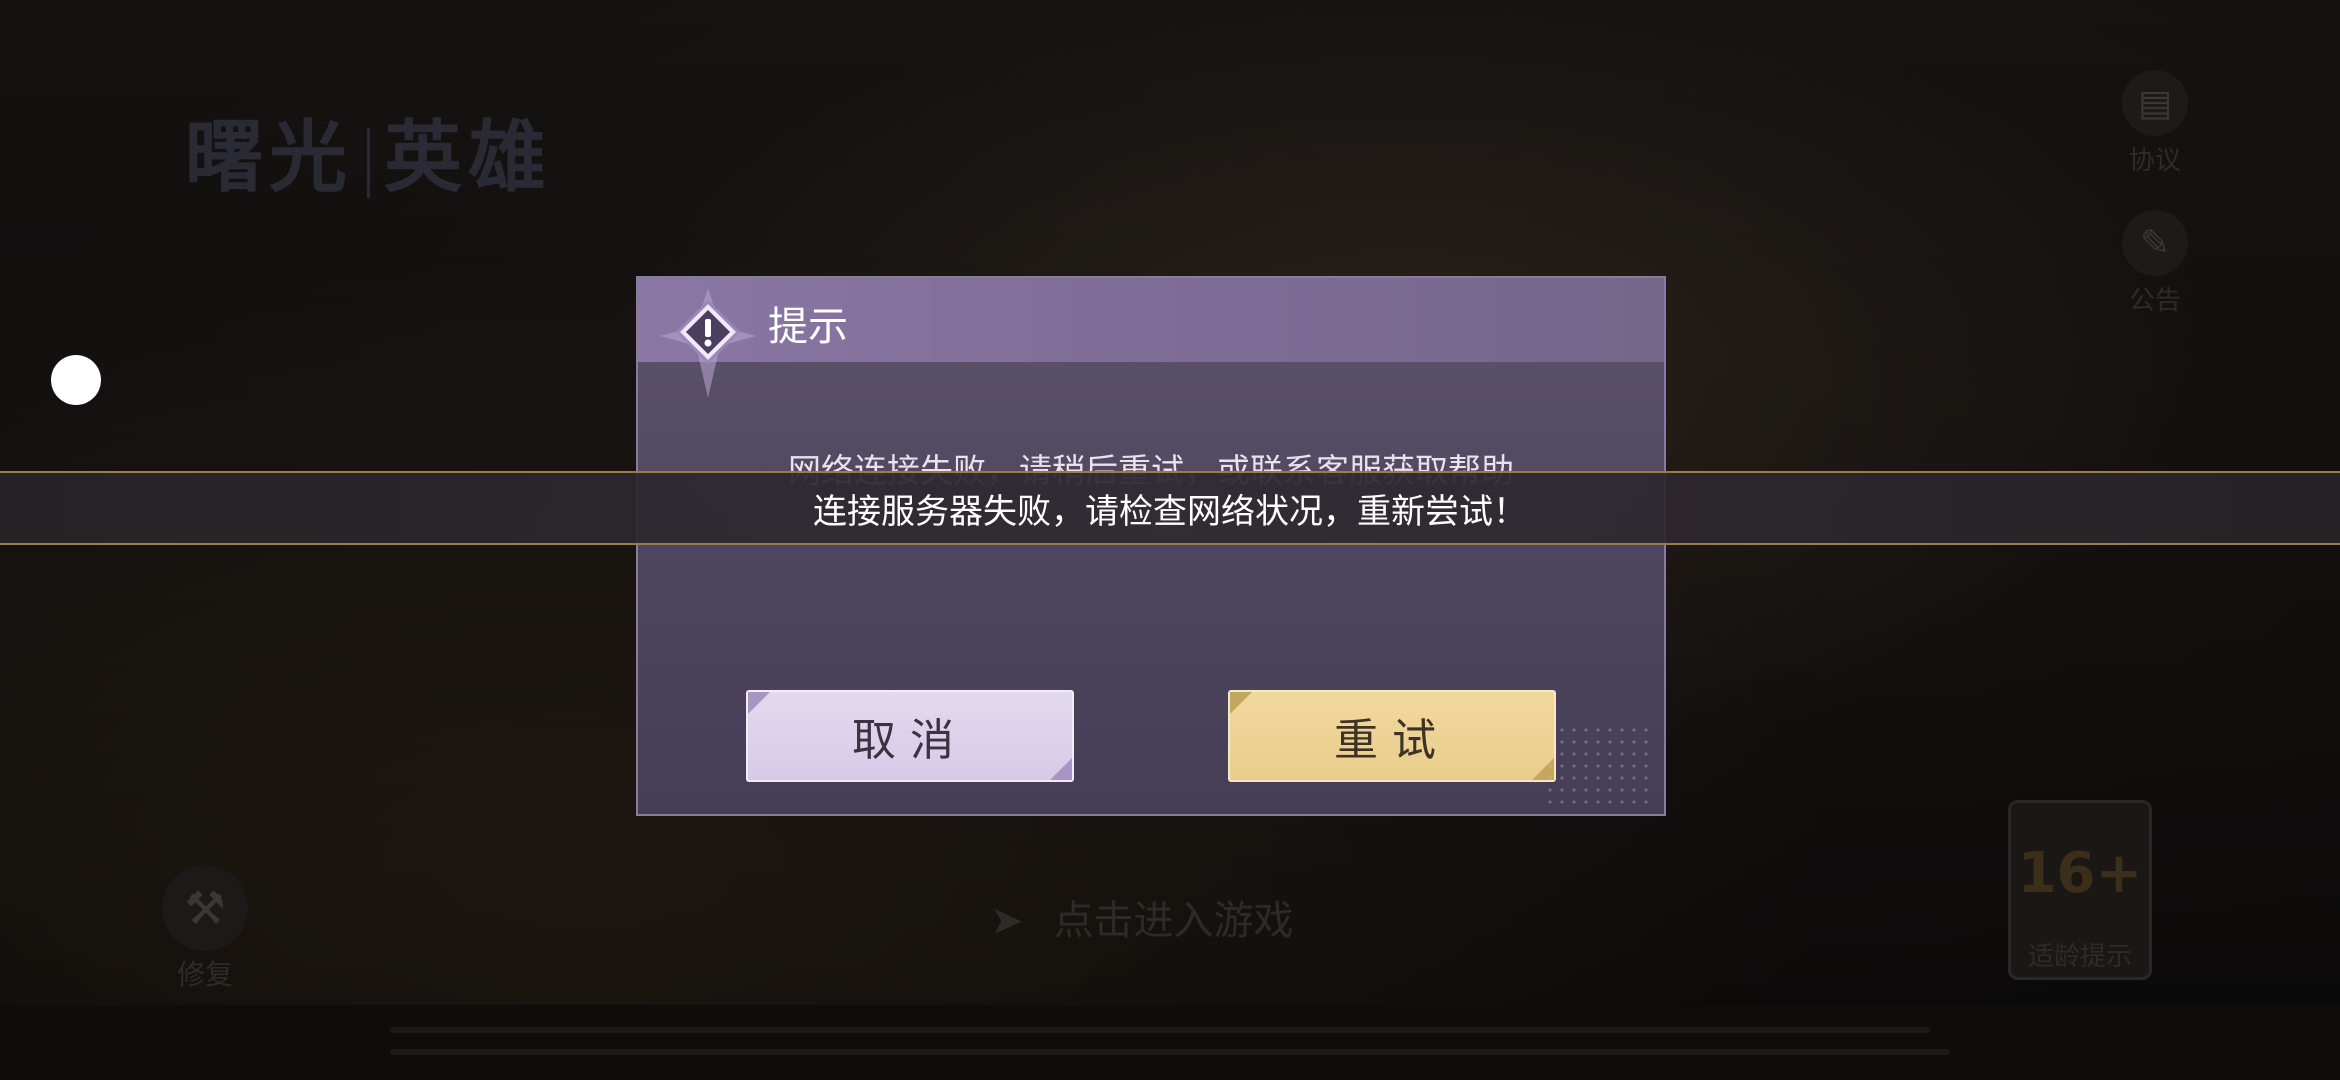  What do you see at coordinates (2154, 161) in the screenshot?
I see `agreement-label: 协议` at bounding box center [2154, 161].